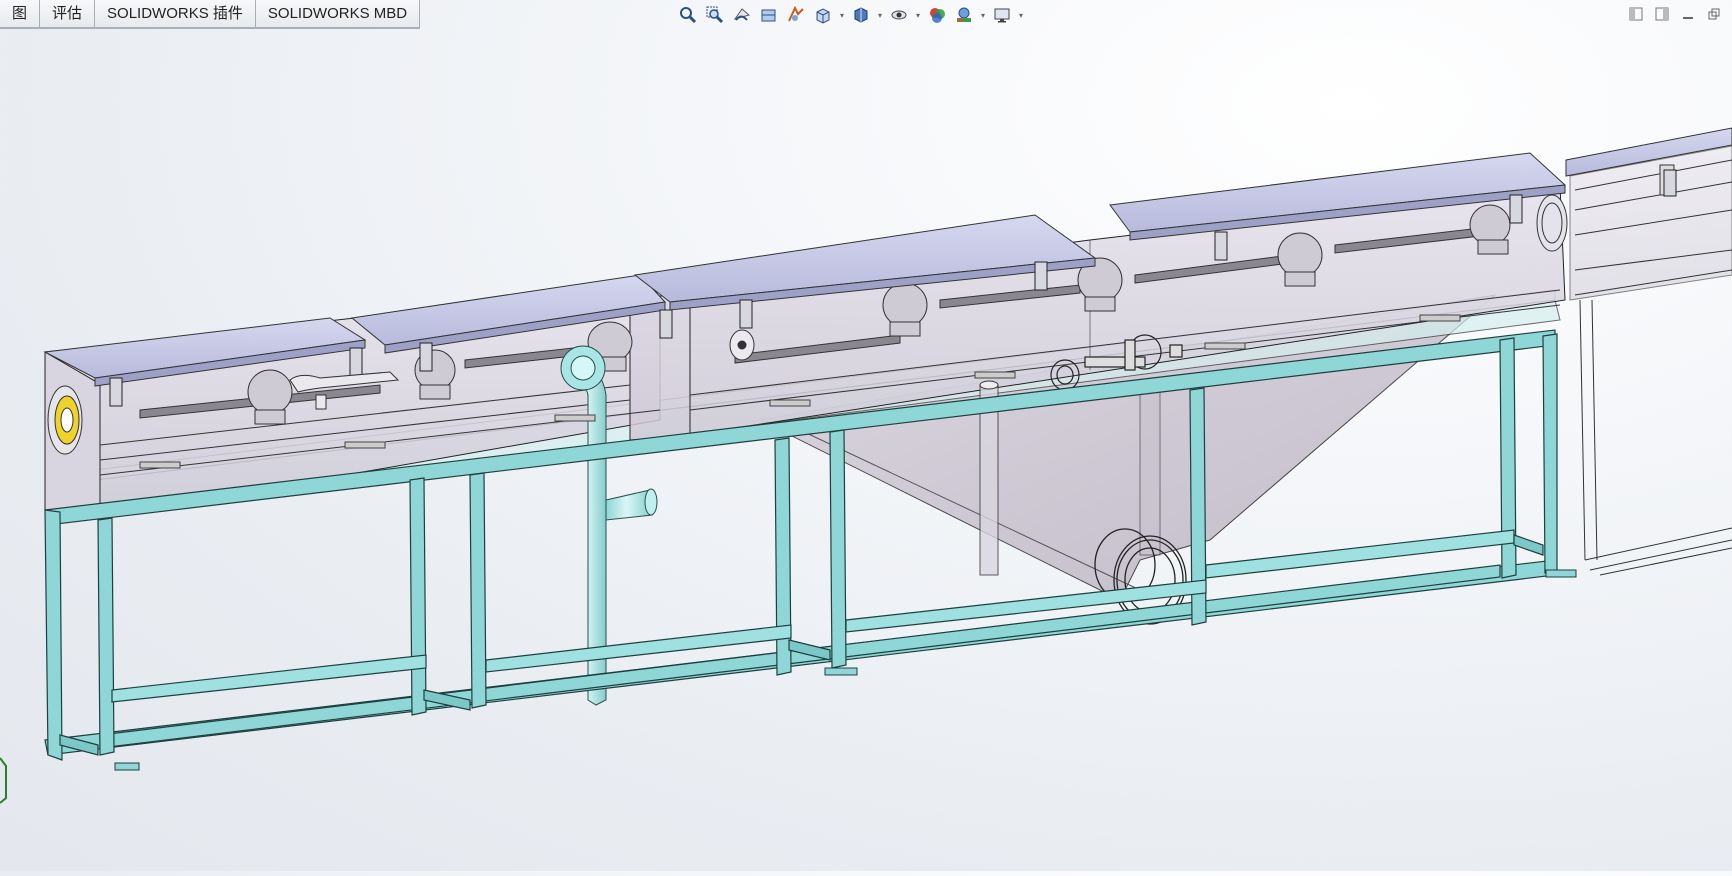 The width and height of the screenshot is (1732, 876). What do you see at coordinates (1002, 15) in the screenshot?
I see `view-settings-icon` at bounding box center [1002, 15].